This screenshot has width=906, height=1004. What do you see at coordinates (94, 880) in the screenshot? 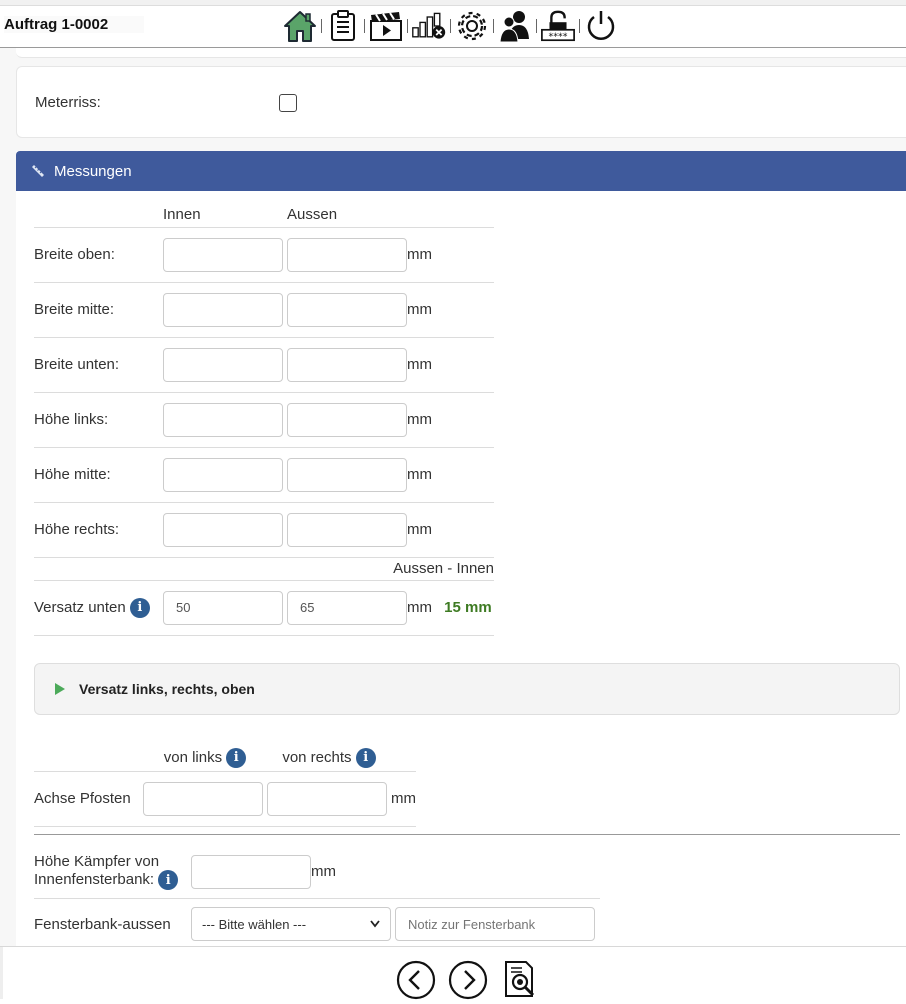
I see `transom-label-line2: Innenfensterbank:` at bounding box center [94, 880].